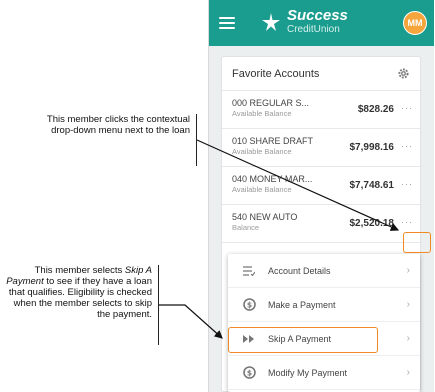 The height and width of the screenshot is (392, 435). Describe the element at coordinates (249, 271) in the screenshot. I see `list-icon` at that location.